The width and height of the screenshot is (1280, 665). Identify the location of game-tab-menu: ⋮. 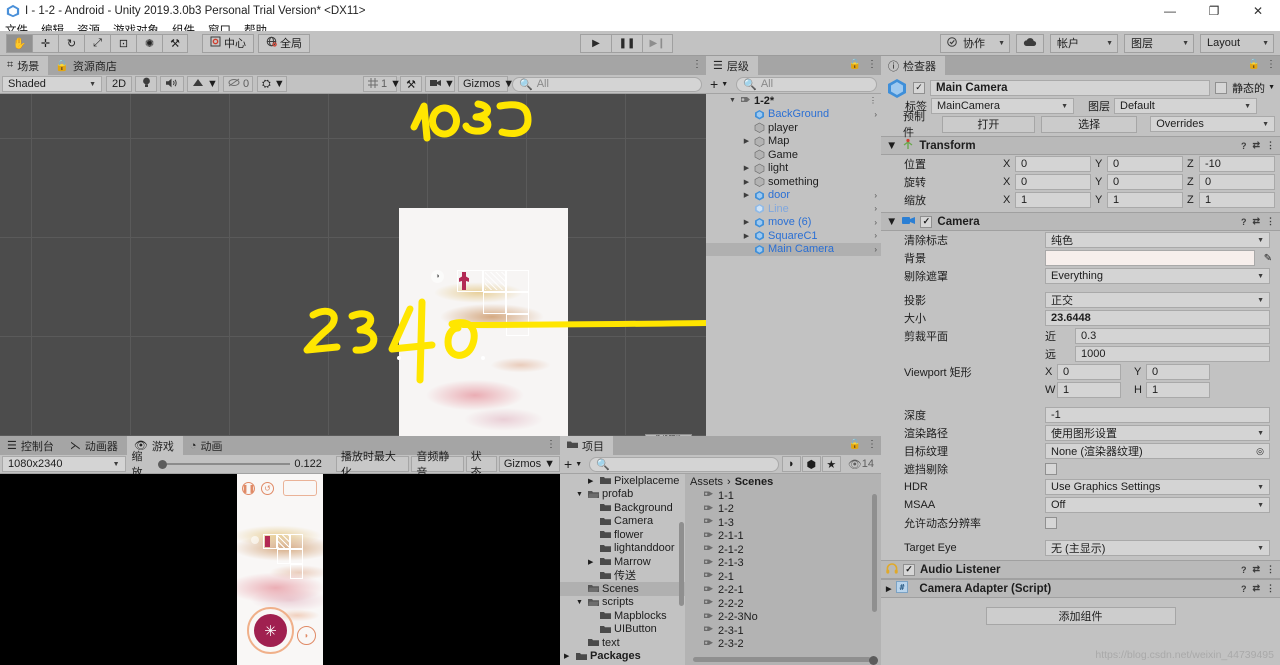
(551, 444).